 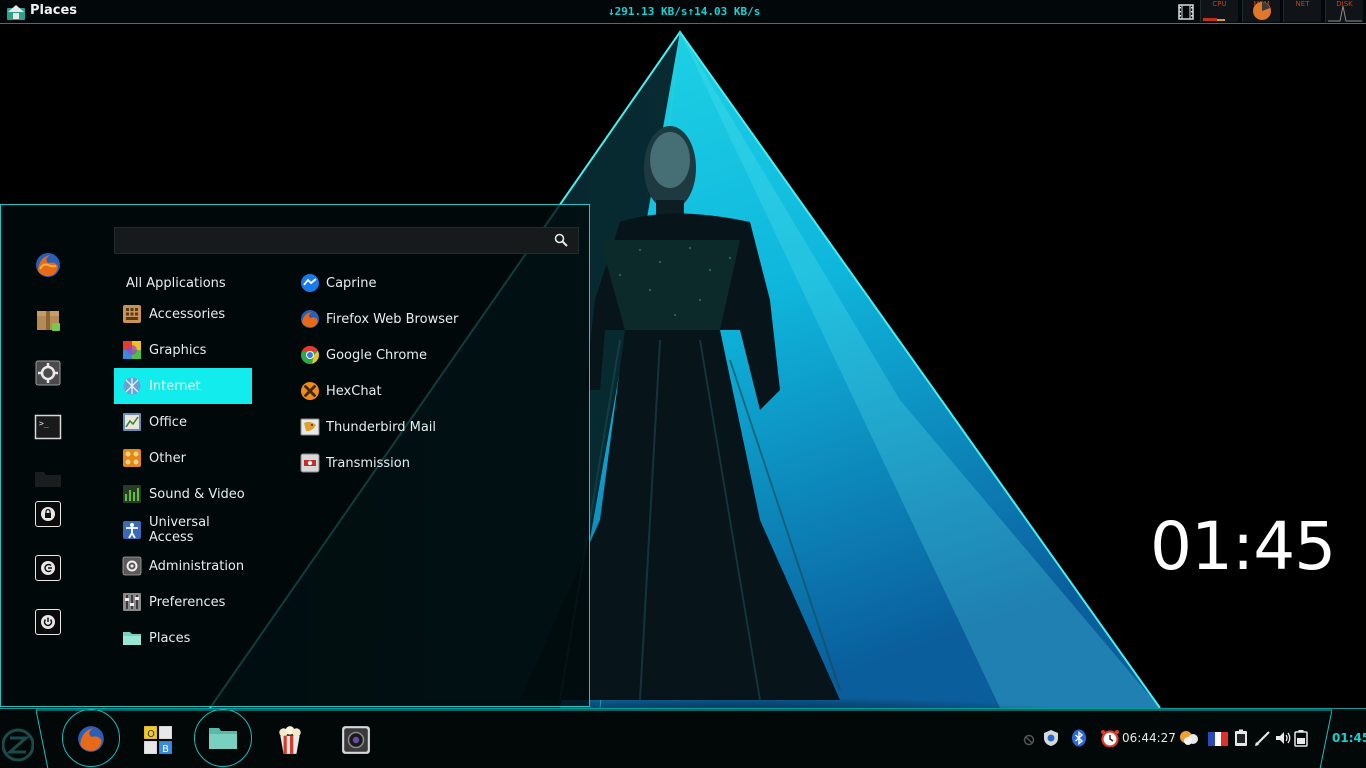 I want to click on category-preferences: Preferences, so click(x=183, y=602).